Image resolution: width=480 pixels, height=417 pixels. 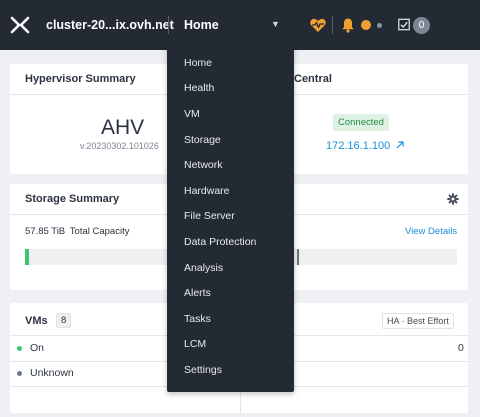 I want to click on hypervisor-name: AHV, so click(x=123, y=127).